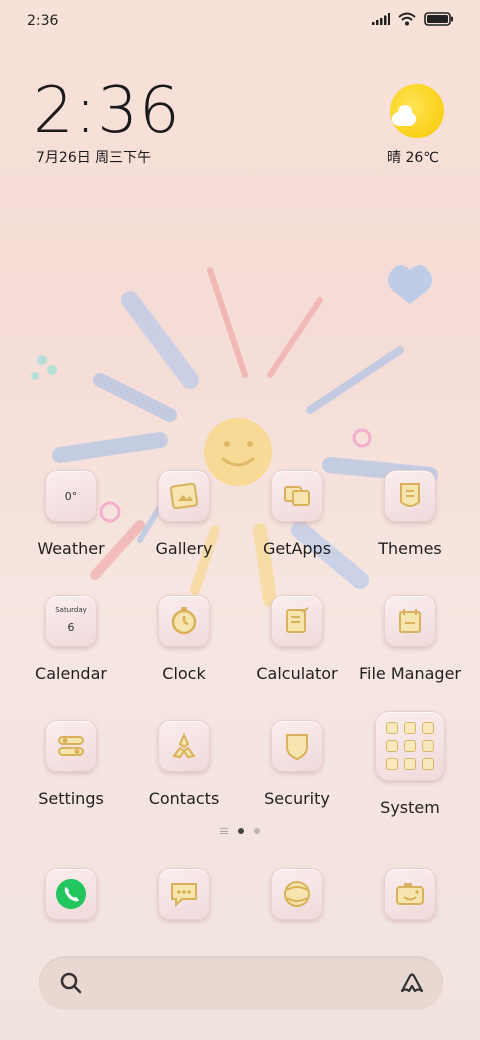 The width and height of the screenshot is (480, 1040). What do you see at coordinates (184, 673) in the screenshot?
I see `app-label-clock: Clock` at bounding box center [184, 673].